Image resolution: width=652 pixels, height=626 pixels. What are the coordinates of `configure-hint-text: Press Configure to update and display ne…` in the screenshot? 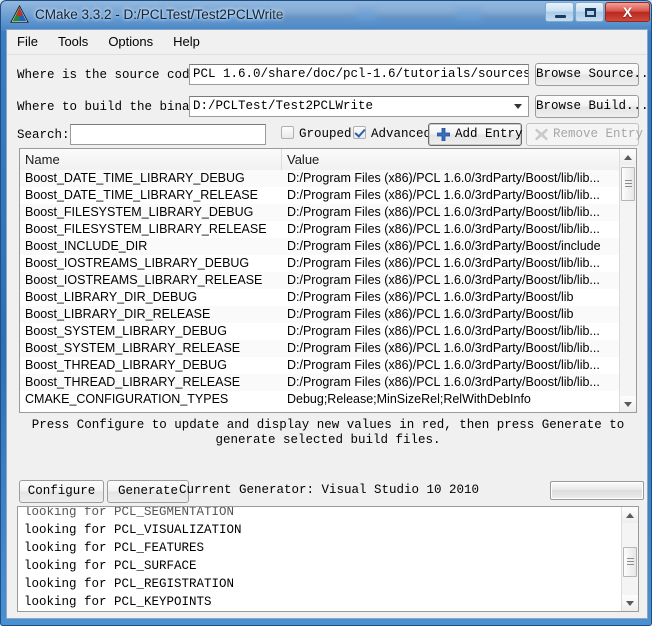 It's located at (328, 432).